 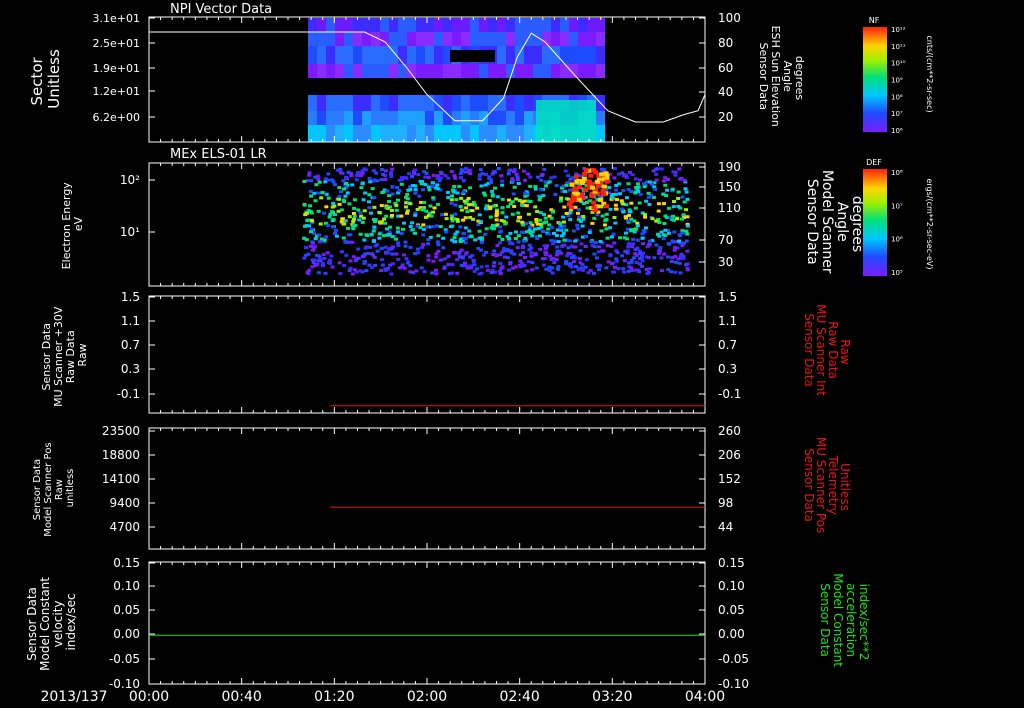 What do you see at coordinates (121, 455) in the screenshot?
I see `y-tick-label: 18800` at bounding box center [121, 455].